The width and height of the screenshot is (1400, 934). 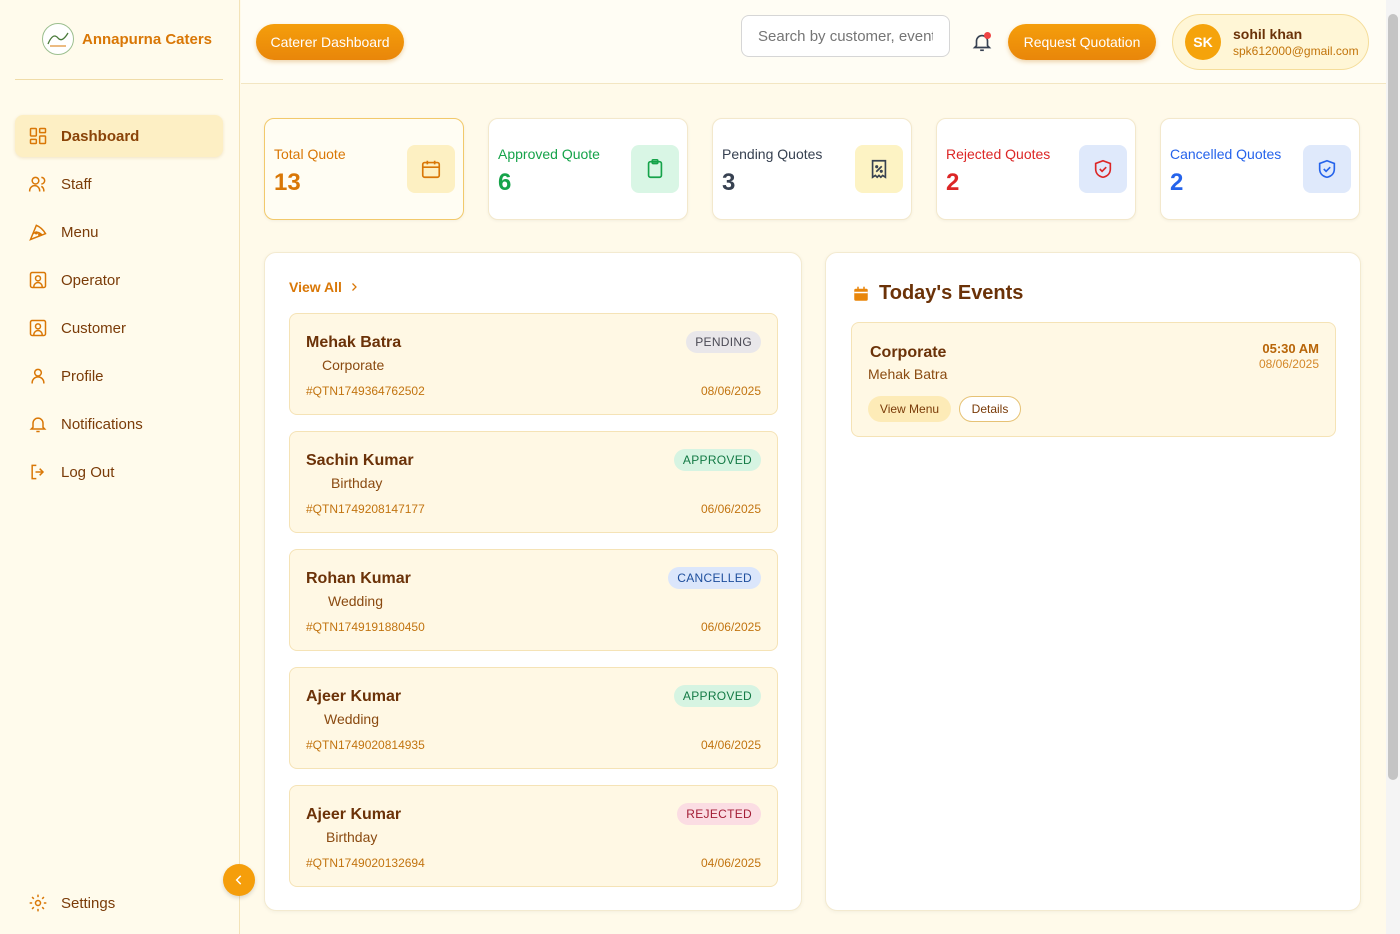 I want to click on events-title-text: Today's Events, so click(x=951, y=293).